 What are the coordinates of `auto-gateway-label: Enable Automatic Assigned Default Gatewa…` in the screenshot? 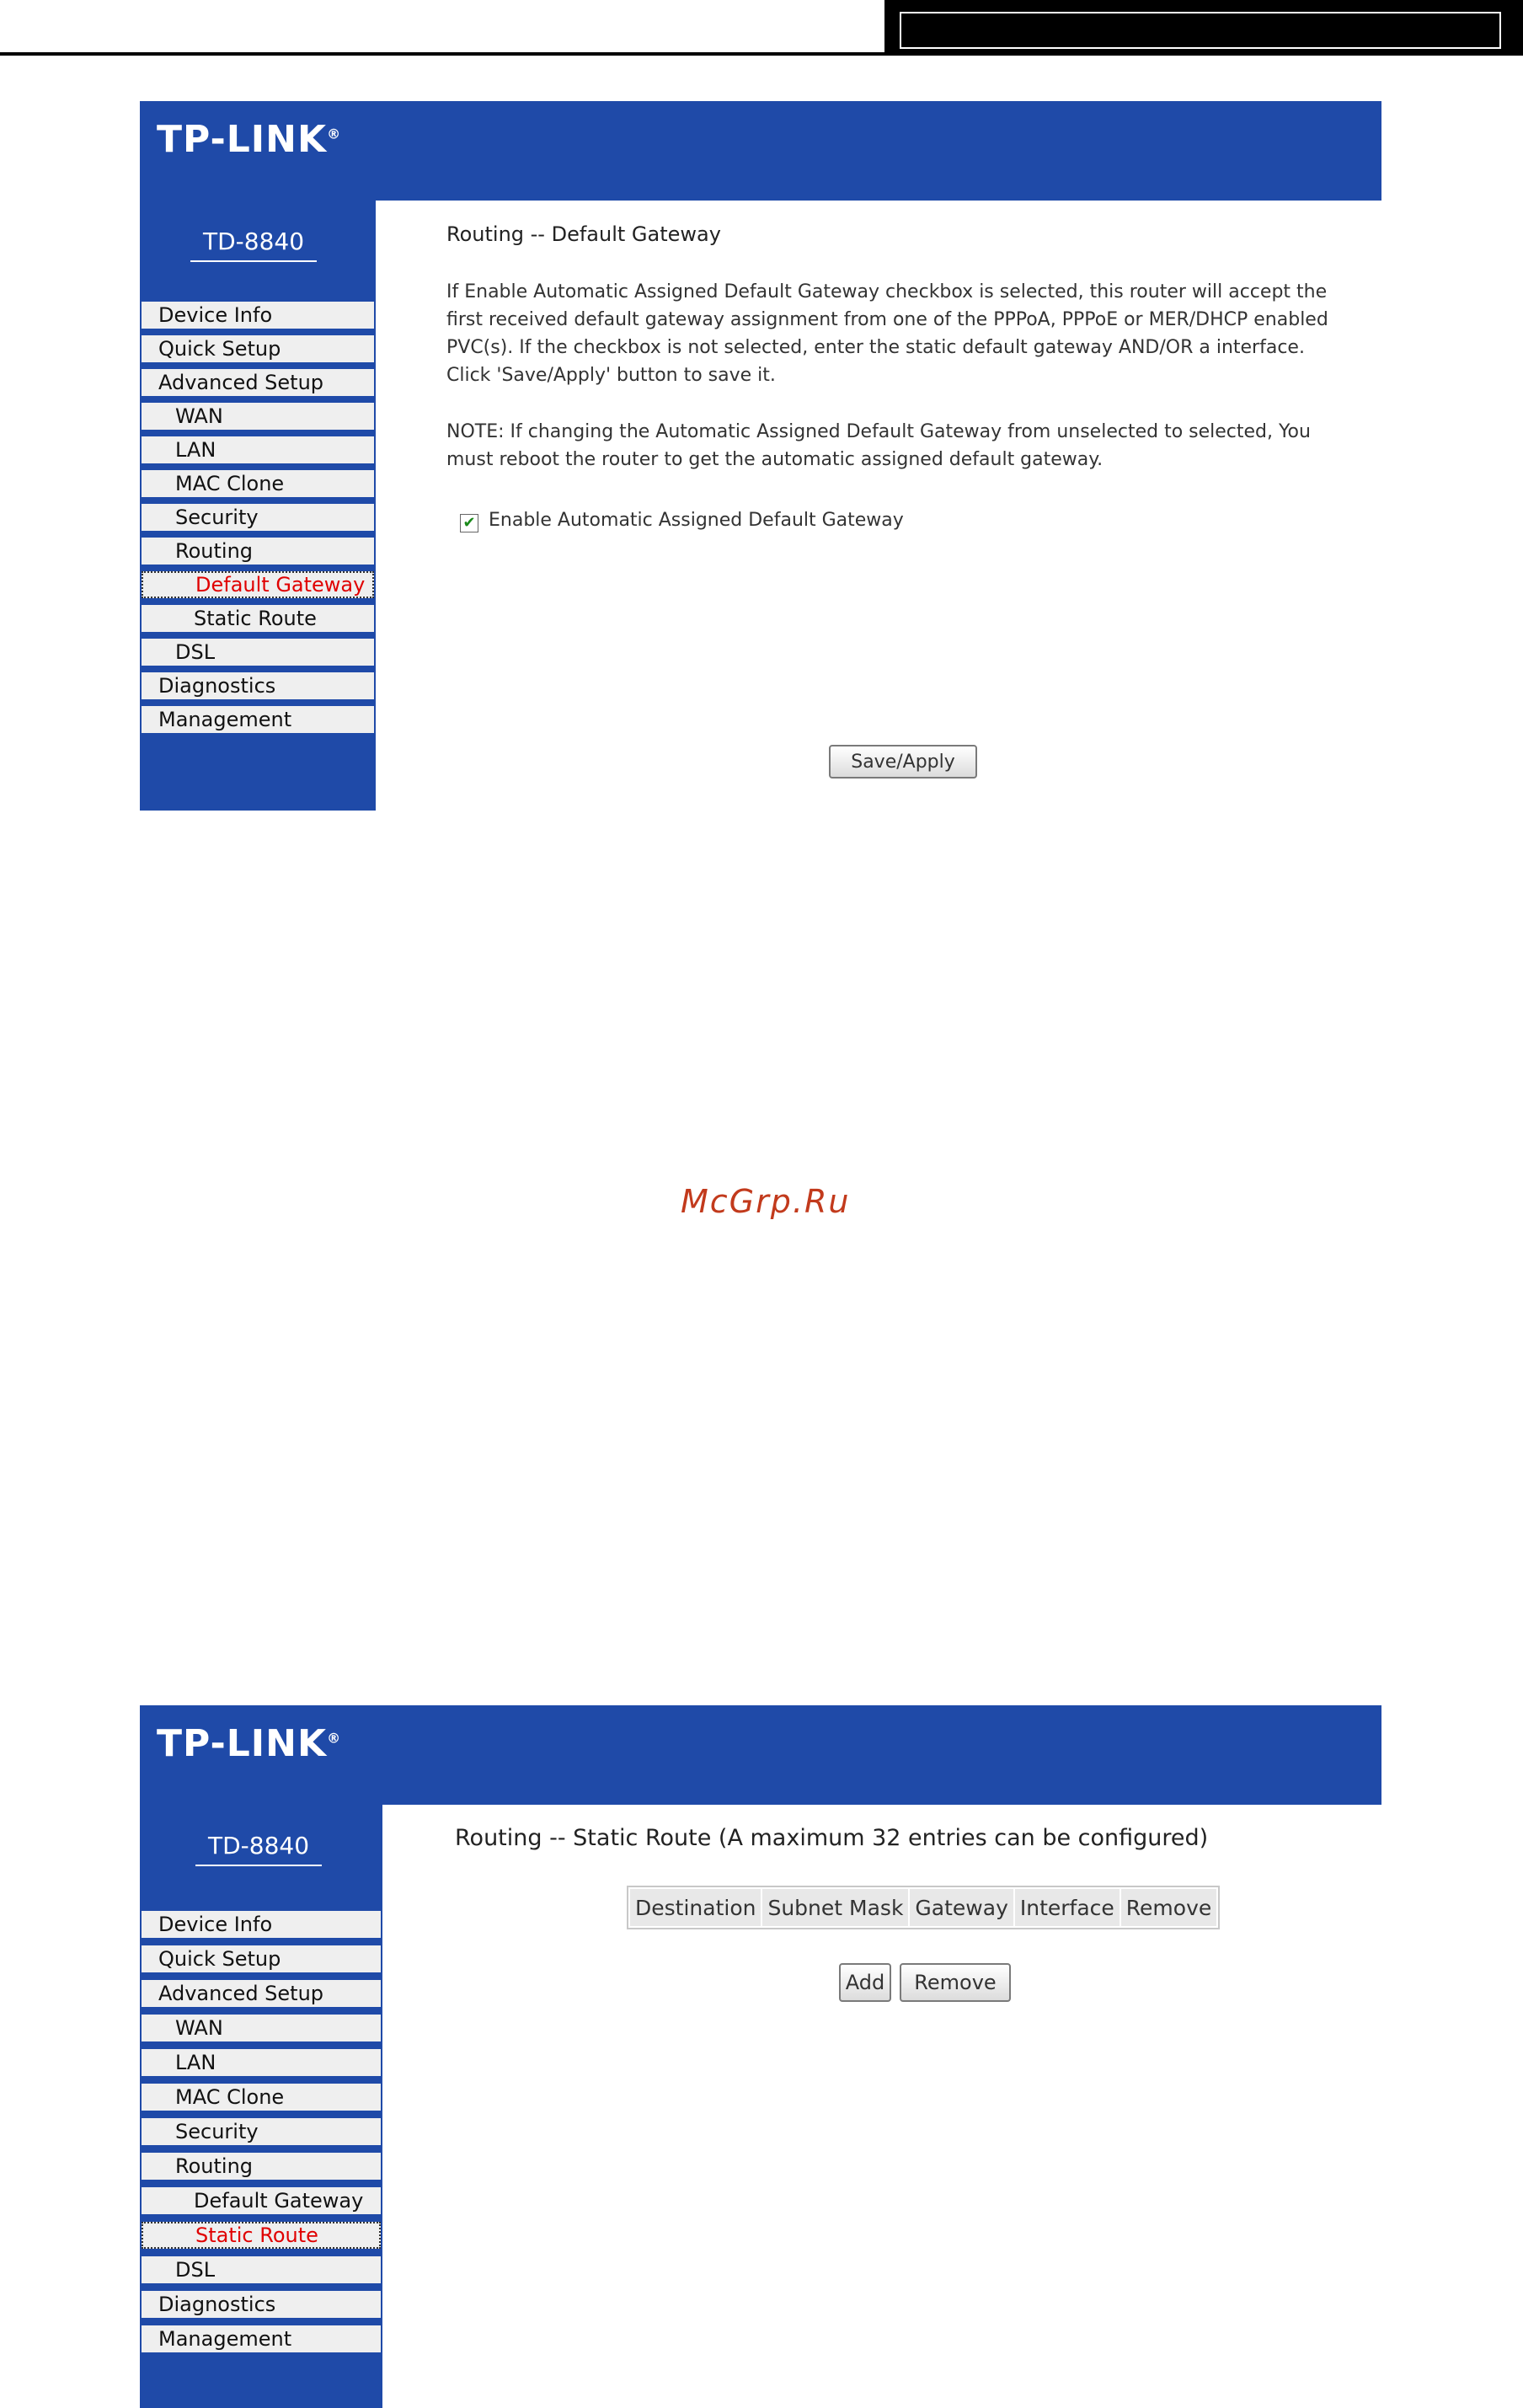 It's located at (696, 520).